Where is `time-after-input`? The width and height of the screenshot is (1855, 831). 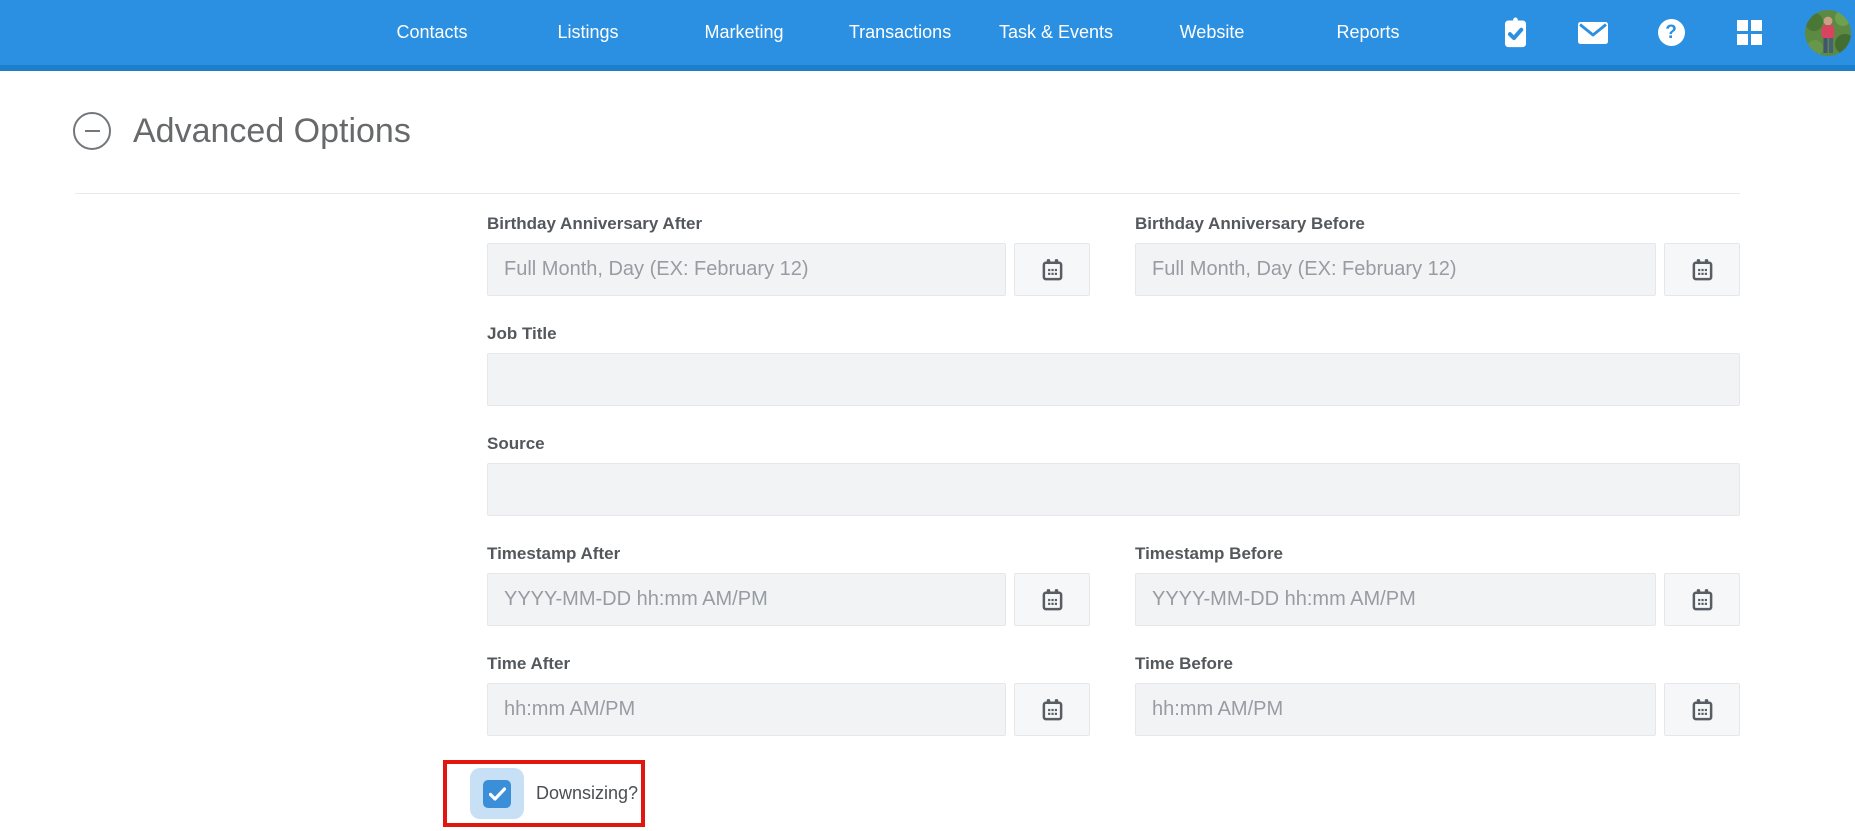 time-after-input is located at coordinates (746, 709).